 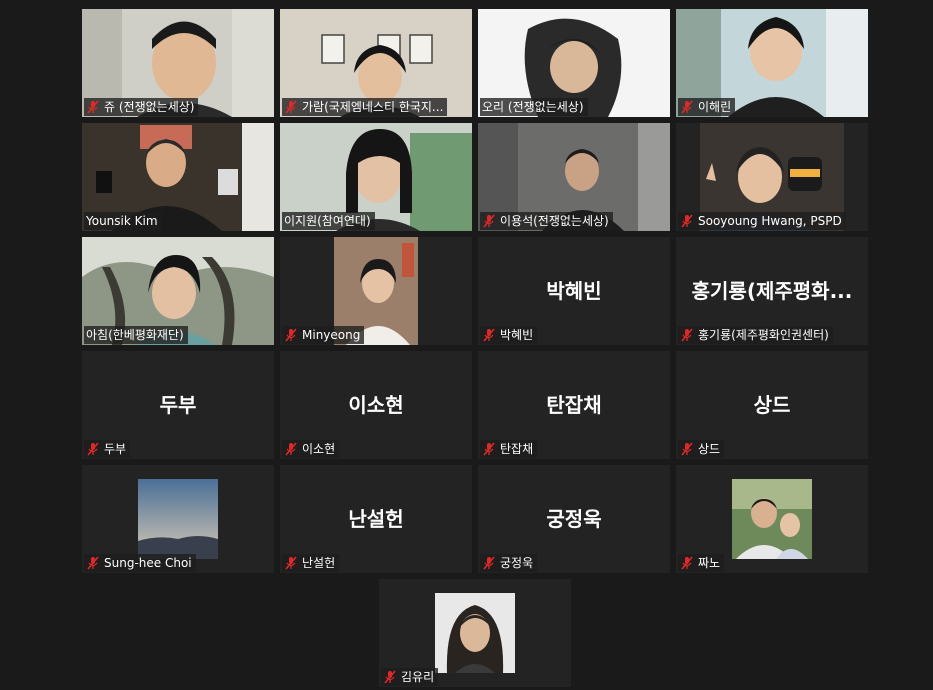 What do you see at coordinates (178, 177) in the screenshot?
I see `participant-tile: Younsik Kim` at bounding box center [178, 177].